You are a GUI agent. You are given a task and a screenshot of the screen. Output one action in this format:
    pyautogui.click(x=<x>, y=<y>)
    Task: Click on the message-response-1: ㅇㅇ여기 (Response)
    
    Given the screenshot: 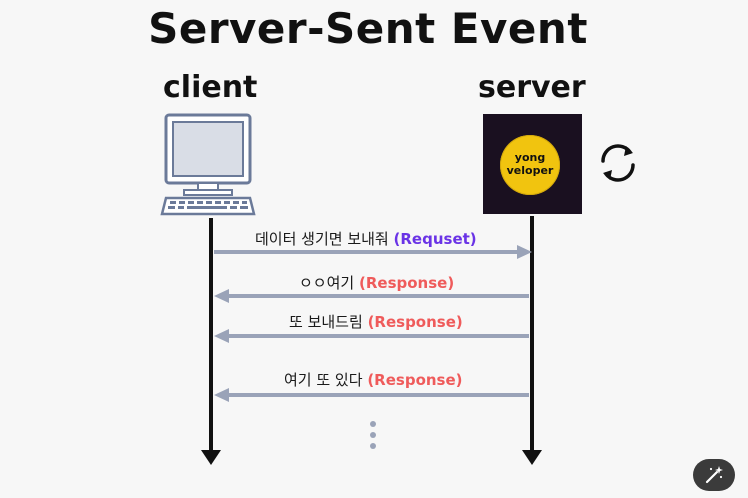 What is the action you would take?
    pyautogui.click(x=376, y=282)
    